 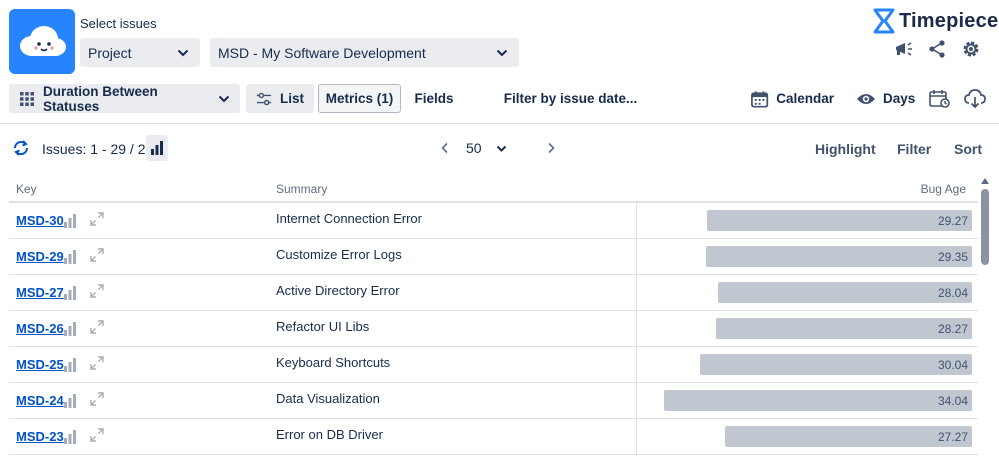 What do you see at coordinates (339, 254) in the screenshot?
I see `issue-summary: Customize Error Logs` at bounding box center [339, 254].